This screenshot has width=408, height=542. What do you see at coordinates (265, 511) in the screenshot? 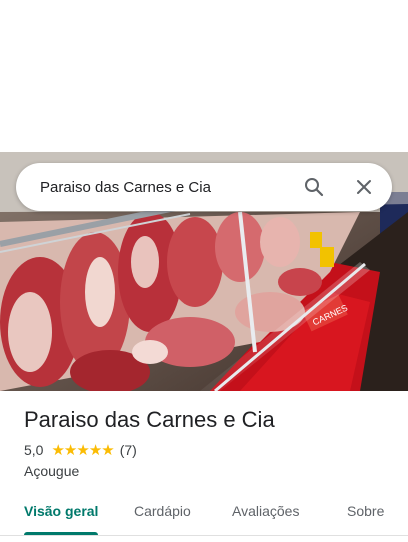
I see `tab-reviews: Avaliações` at bounding box center [265, 511].